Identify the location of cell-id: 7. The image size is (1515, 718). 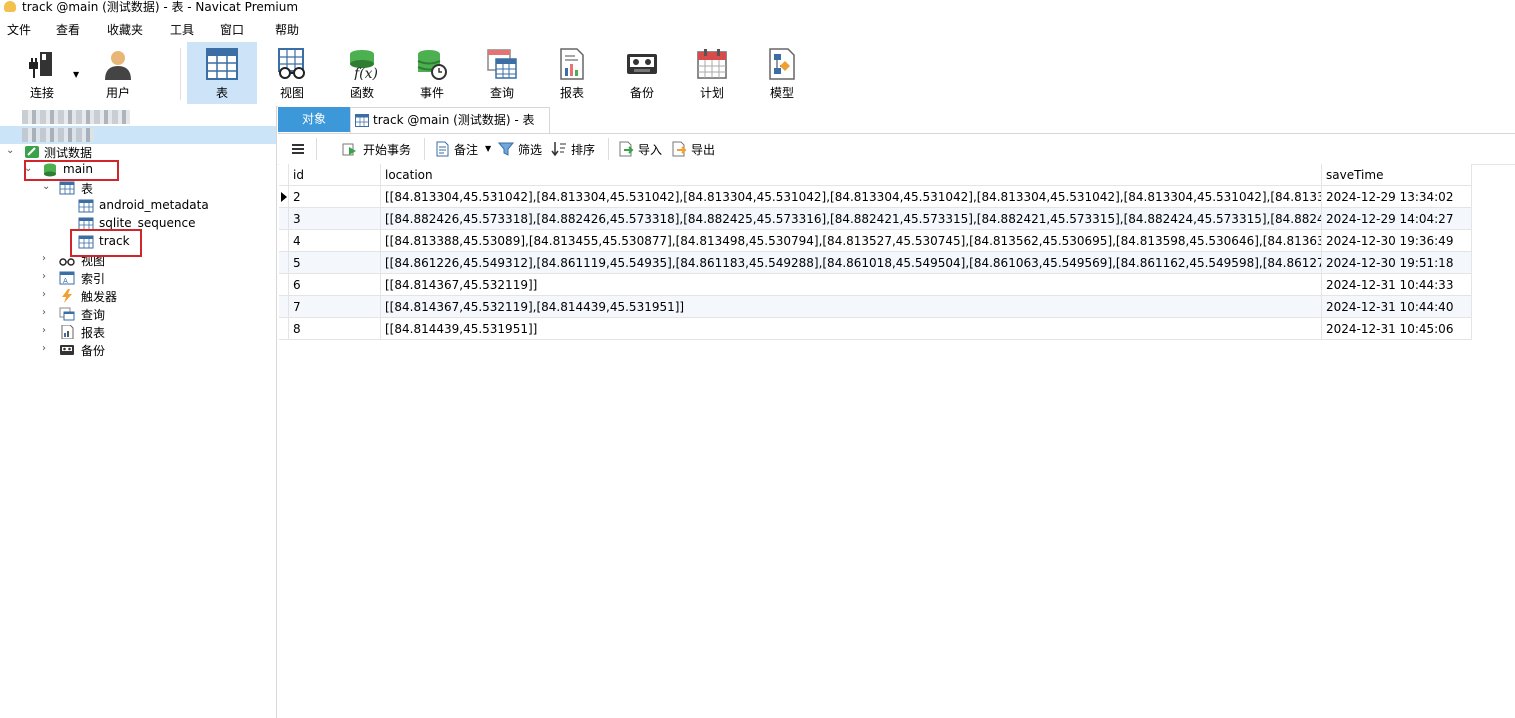
(335, 307).